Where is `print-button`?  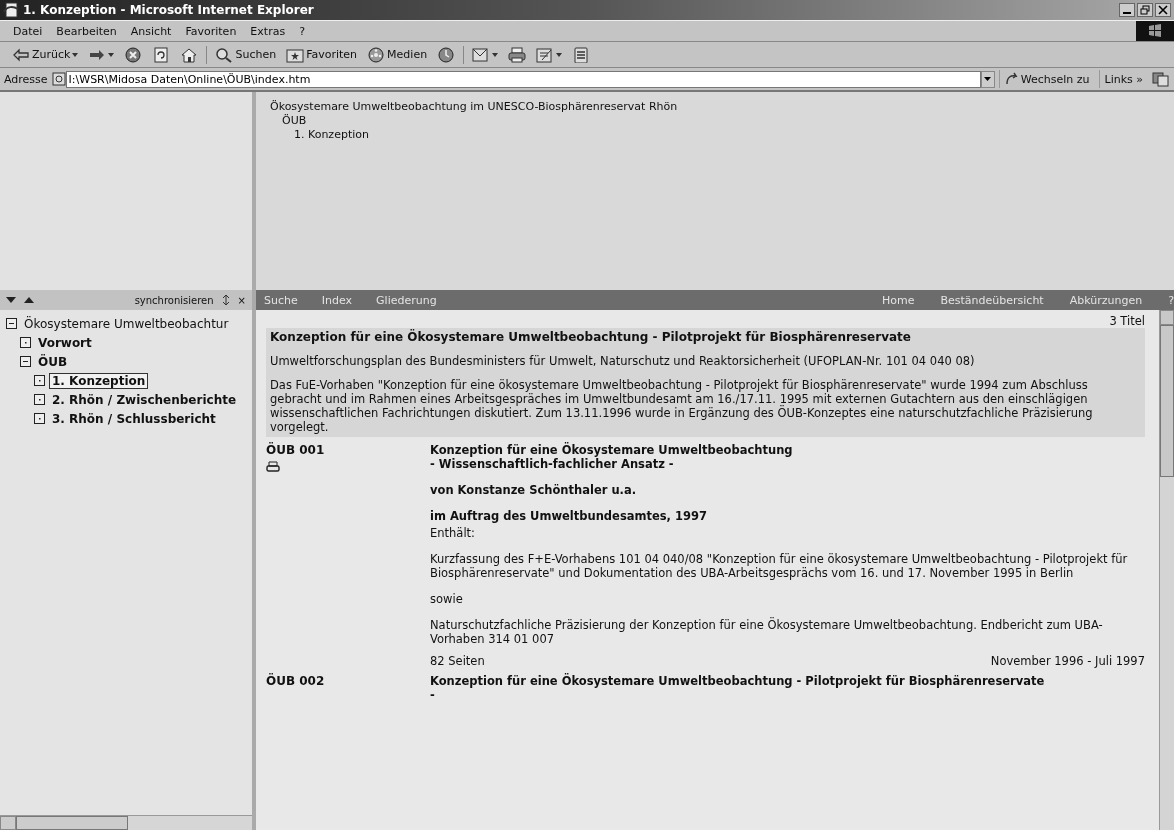 print-button is located at coordinates (517, 54).